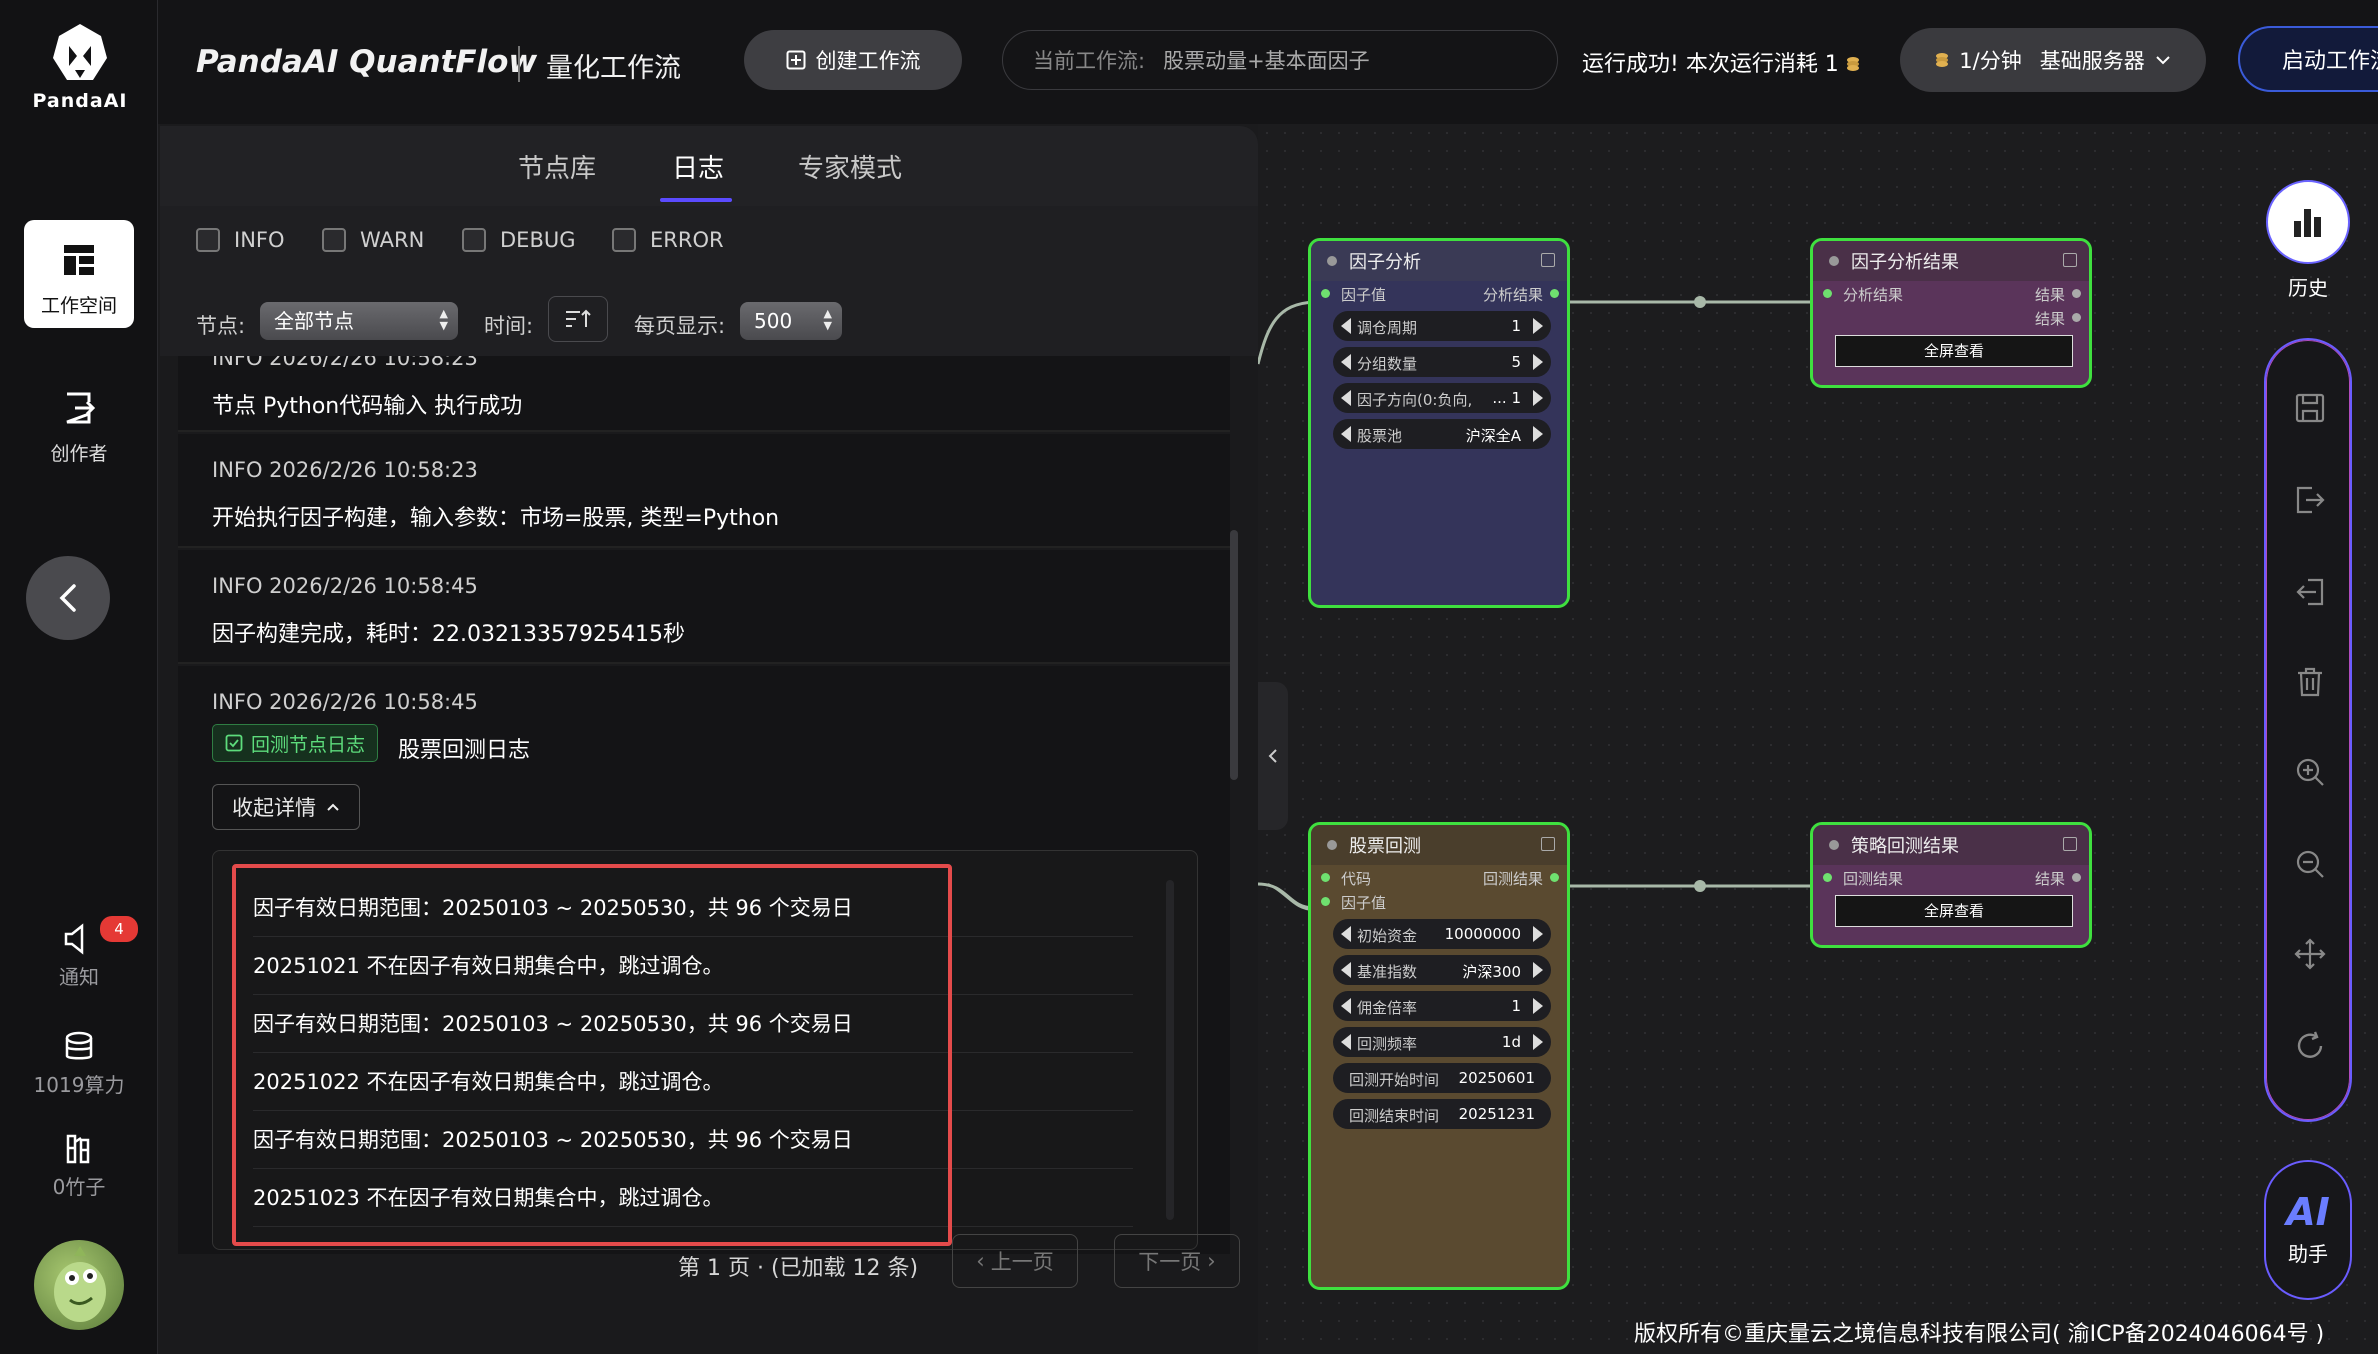 This screenshot has height=1354, width=2378. What do you see at coordinates (2308, 59) in the screenshot?
I see `start-workflow-button: 启动工作流` at bounding box center [2308, 59].